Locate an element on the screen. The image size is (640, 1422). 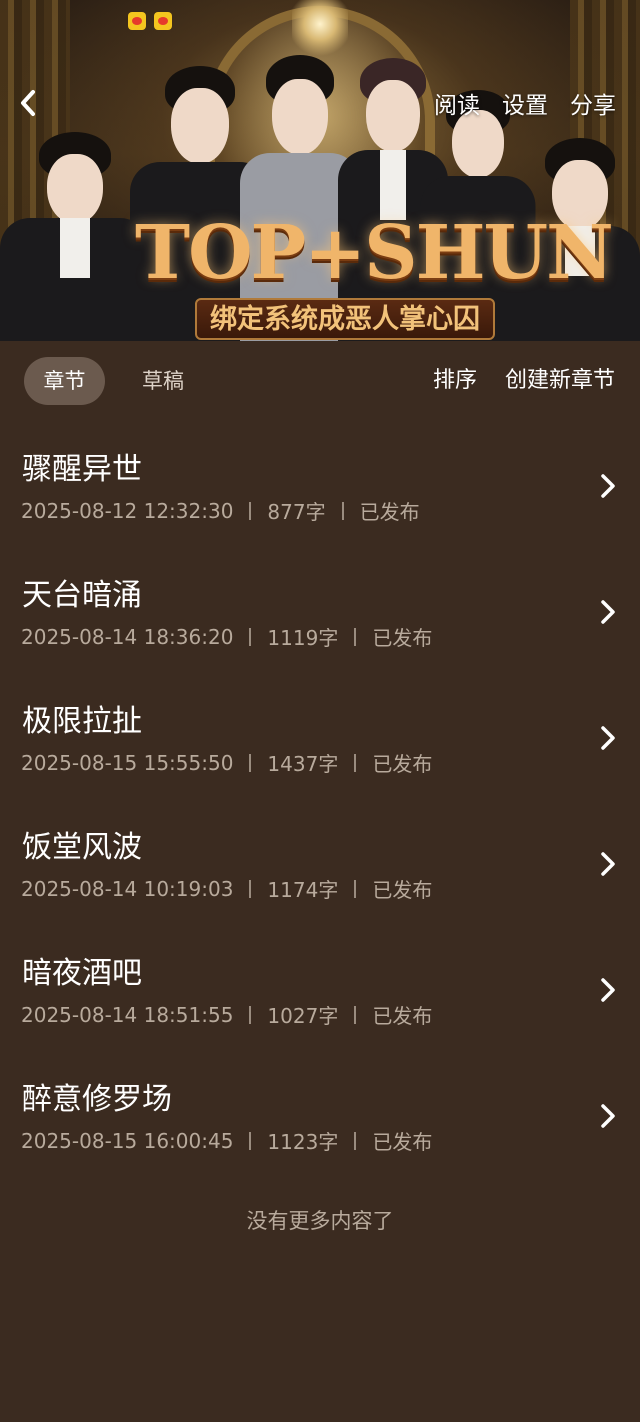
chapter-title: 骤醒异世 is located at coordinates (82, 469).